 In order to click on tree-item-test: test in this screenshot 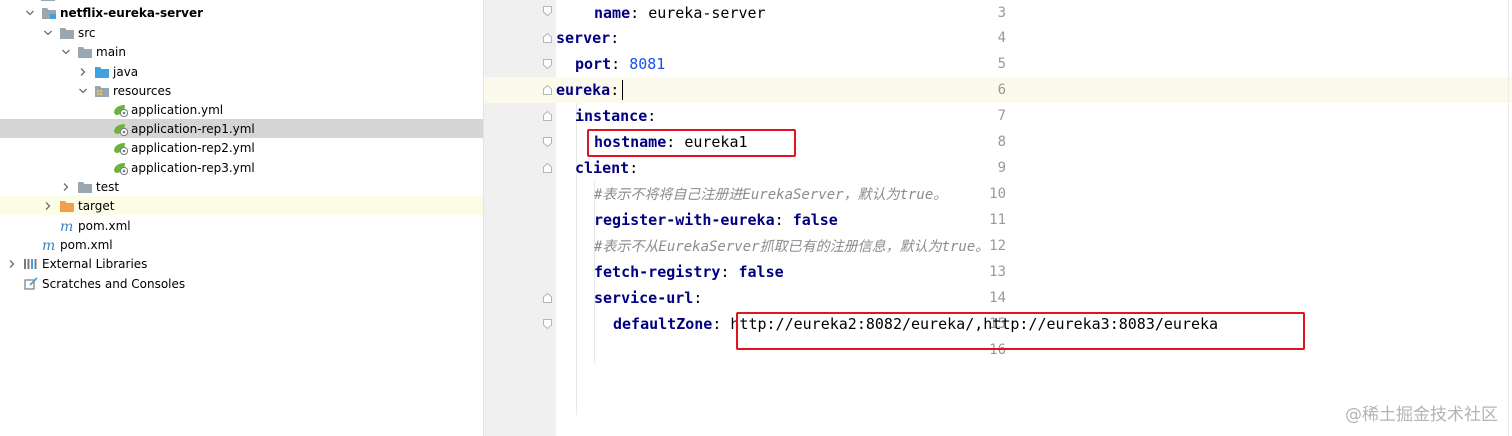, I will do `click(241, 186)`.